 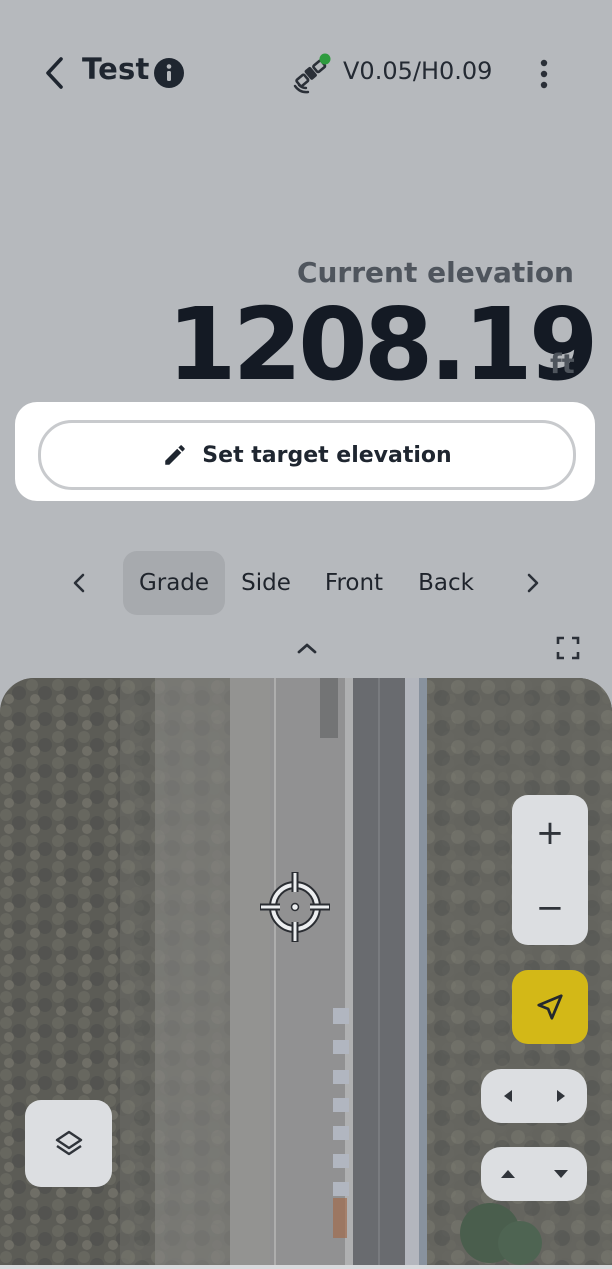 I want to click on zoom-in-button: +, so click(x=550, y=832).